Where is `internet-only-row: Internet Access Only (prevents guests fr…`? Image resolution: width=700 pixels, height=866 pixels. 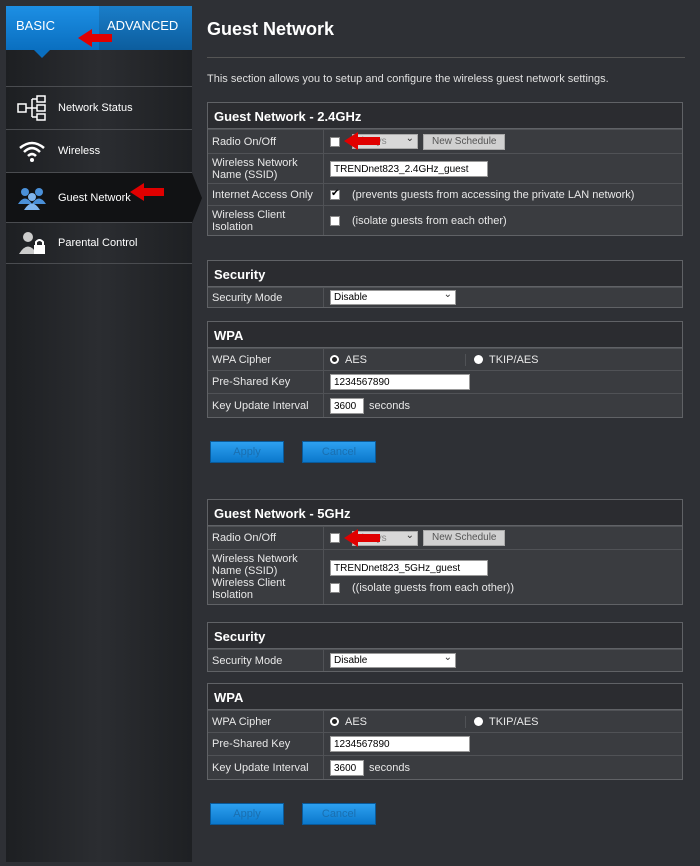
internet-only-row: Internet Access Only (prevents guests fr… is located at coordinates (445, 194).